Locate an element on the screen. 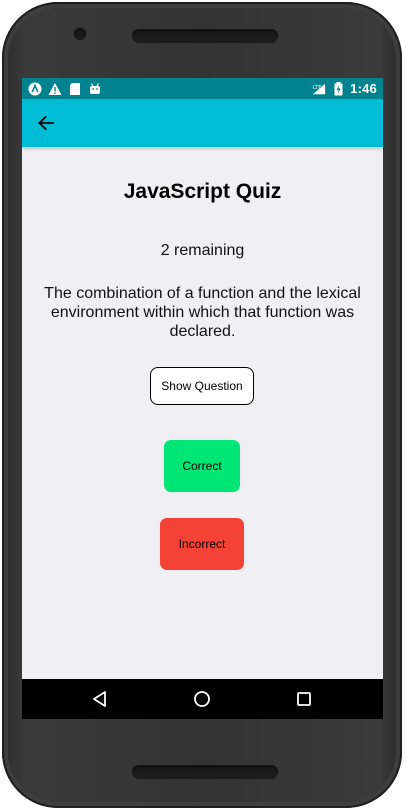  correct-button: Correct is located at coordinates (202, 466).